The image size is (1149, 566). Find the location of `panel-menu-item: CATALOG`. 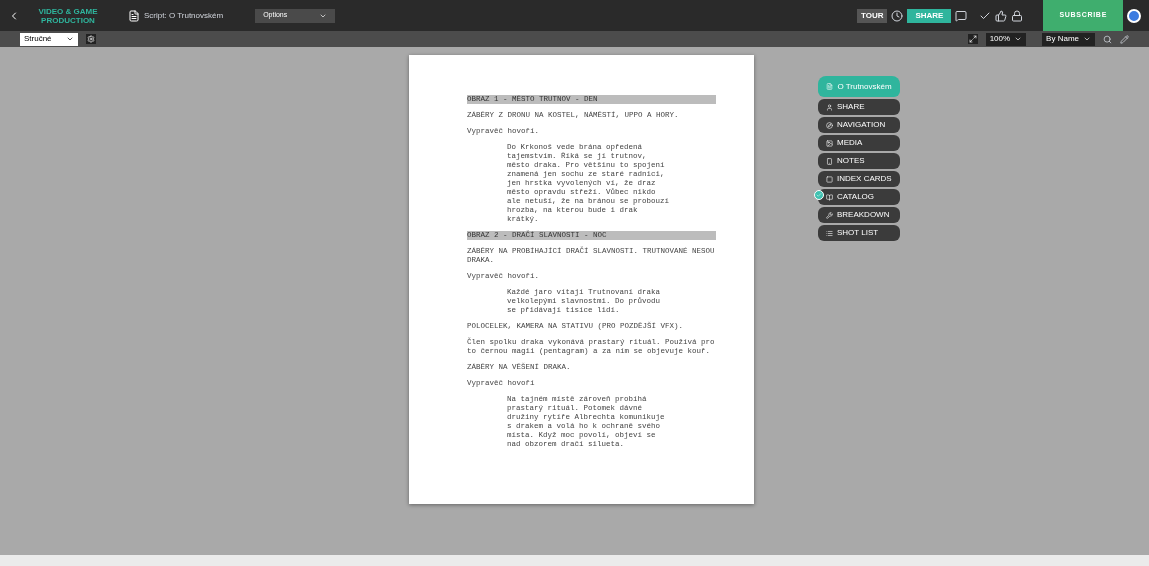

panel-menu-item: CATALOG is located at coordinates (859, 197).